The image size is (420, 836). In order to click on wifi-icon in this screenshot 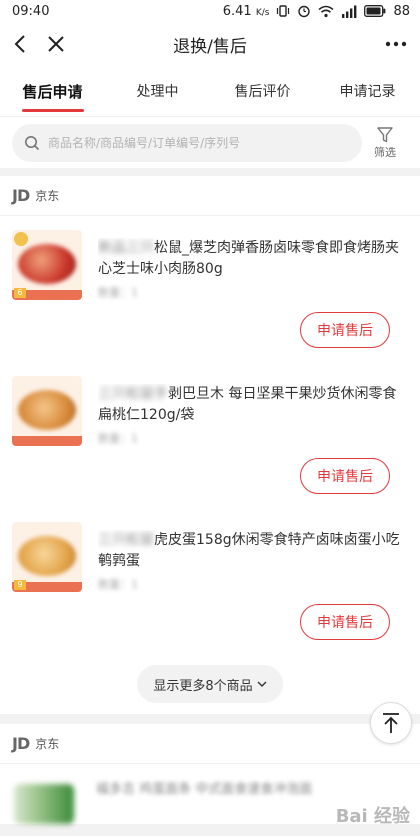, I will do `click(326, 11)`.